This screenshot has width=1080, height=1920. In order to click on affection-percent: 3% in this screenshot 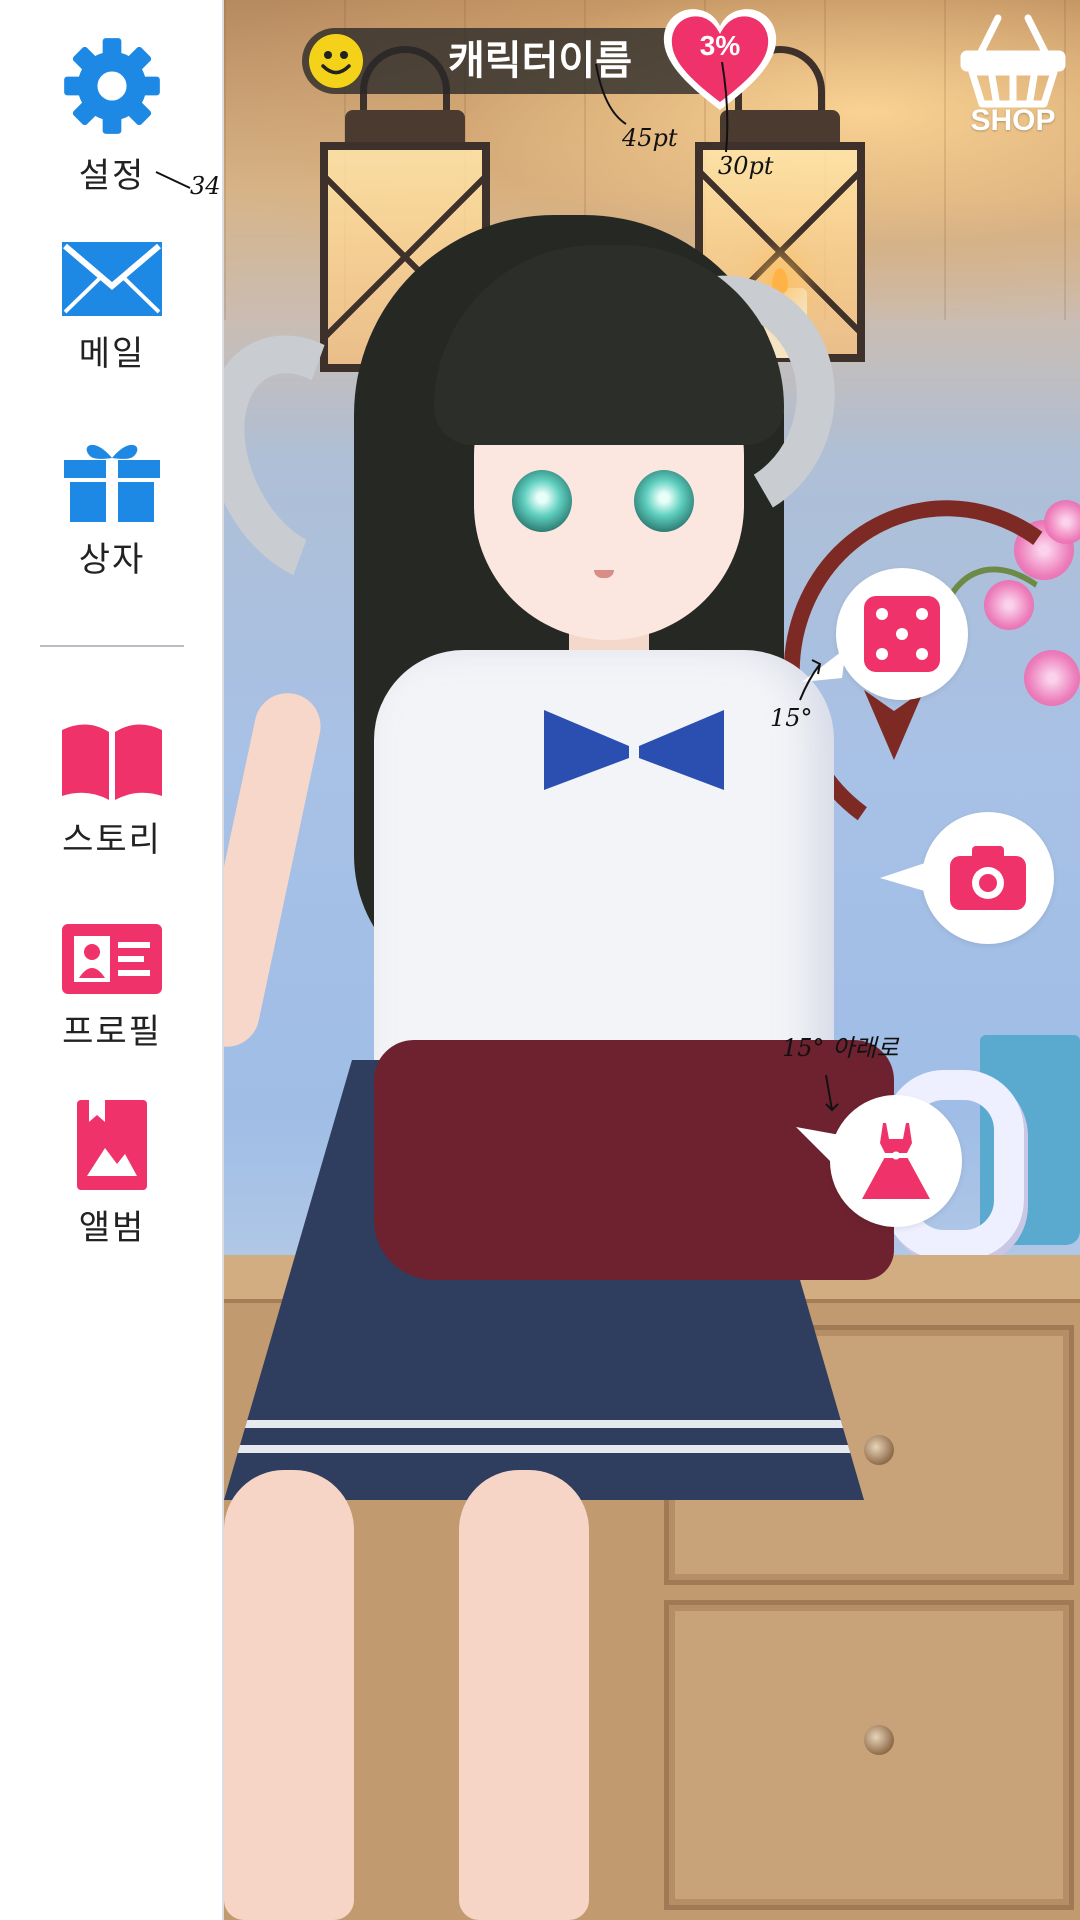, I will do `click(720, 45)`.